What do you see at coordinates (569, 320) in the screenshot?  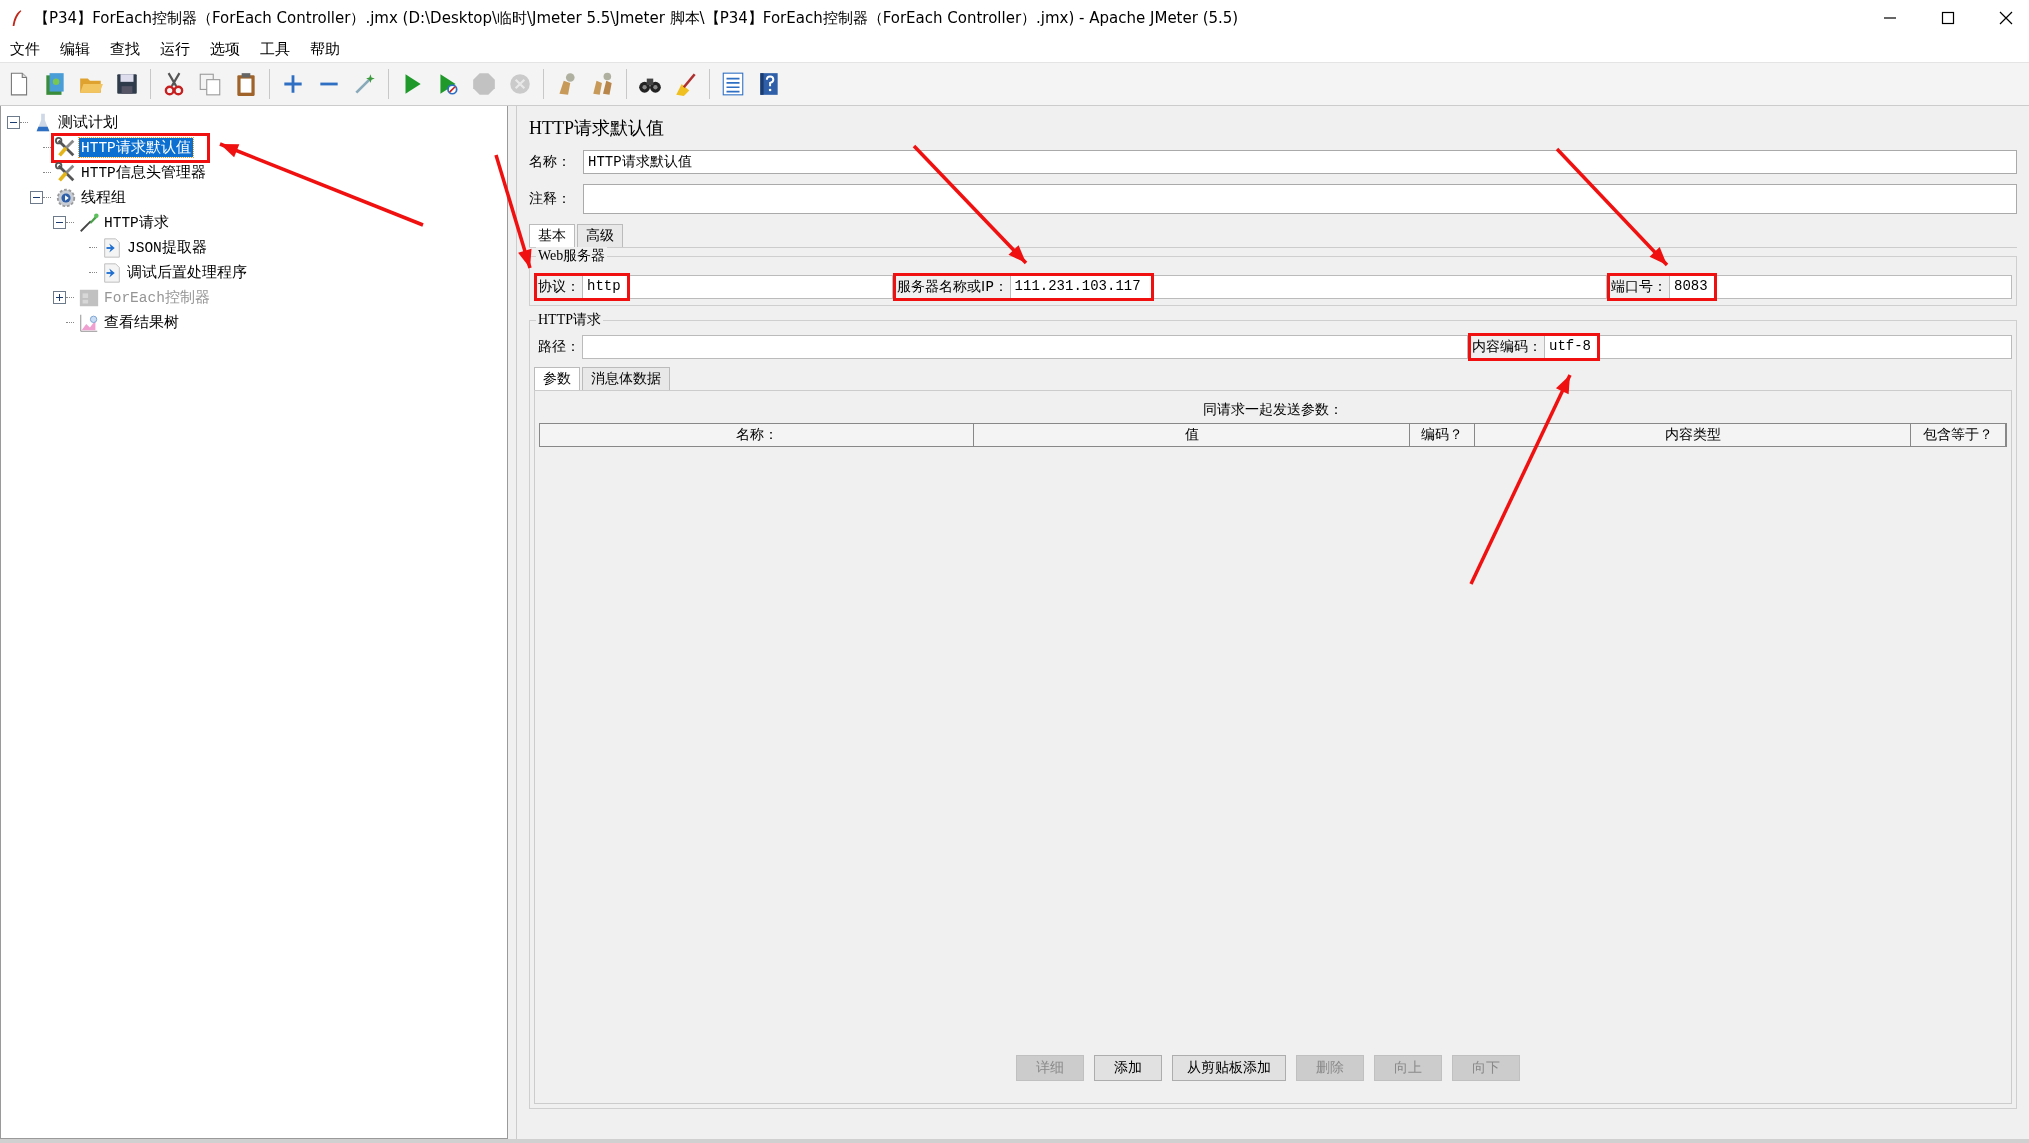 I see `group-title: HTTP请求` at bounding box center [569, 320].